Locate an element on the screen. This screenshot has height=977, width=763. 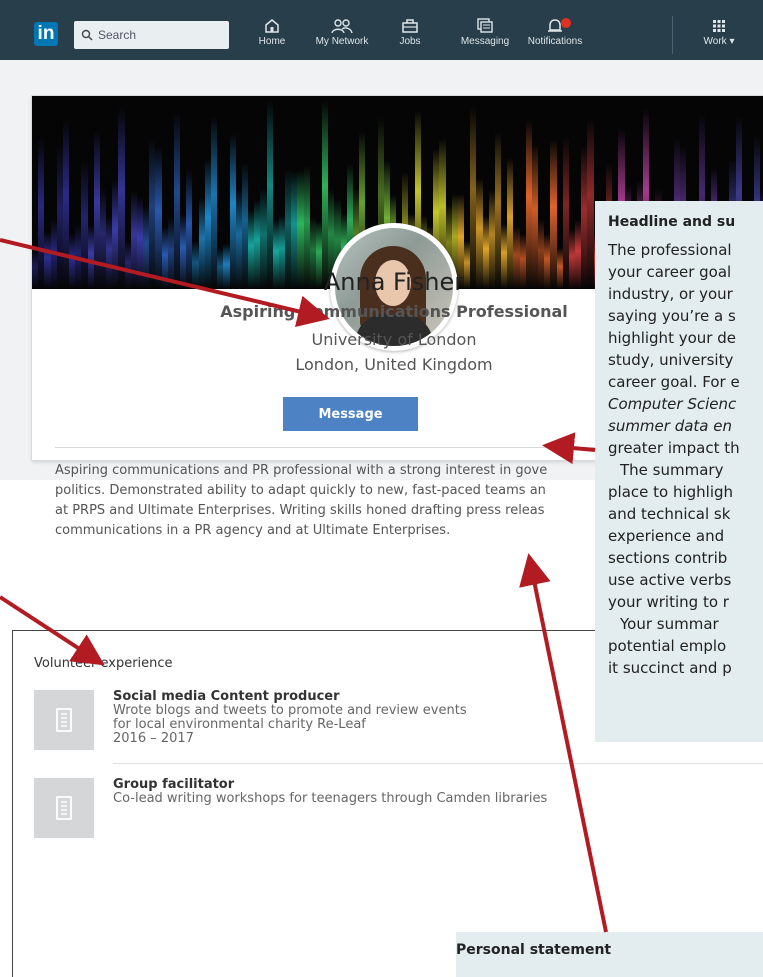
note-title: Personal statement is located at coordinates (534, 950).